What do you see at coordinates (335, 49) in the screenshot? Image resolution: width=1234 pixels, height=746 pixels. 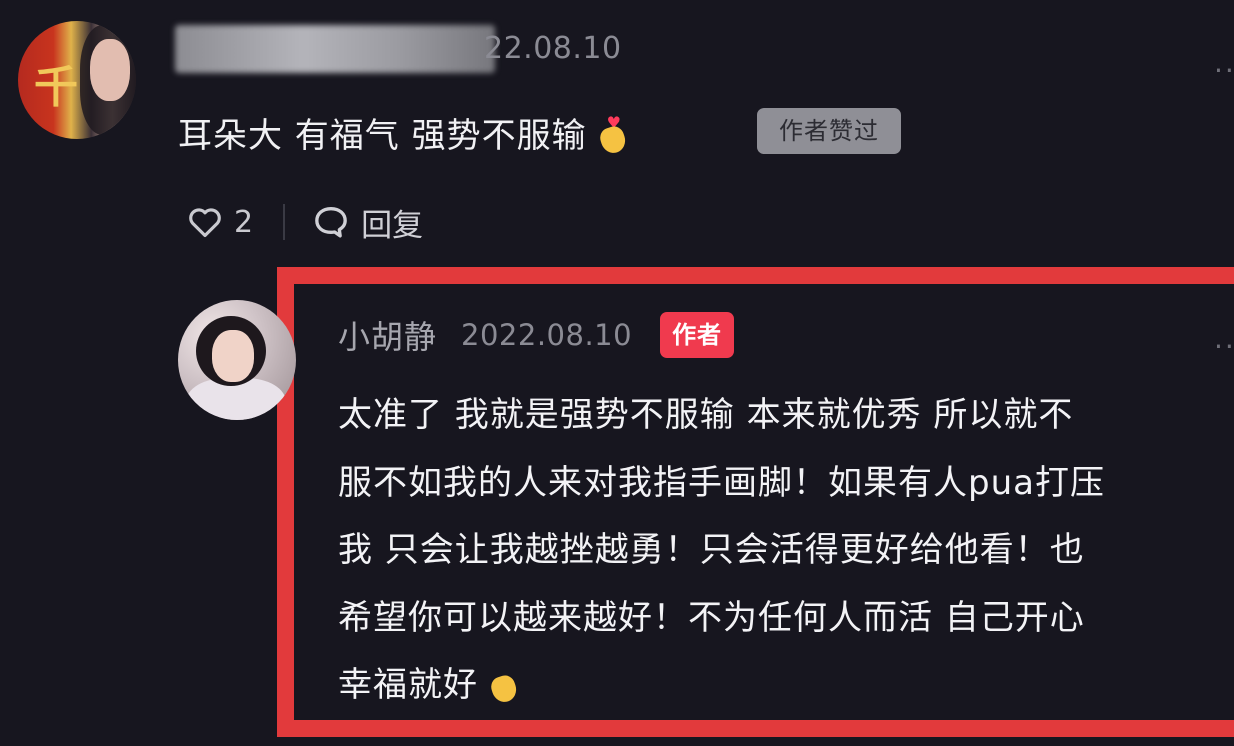 I see `blurred-username` at bounding box center [335, 49].